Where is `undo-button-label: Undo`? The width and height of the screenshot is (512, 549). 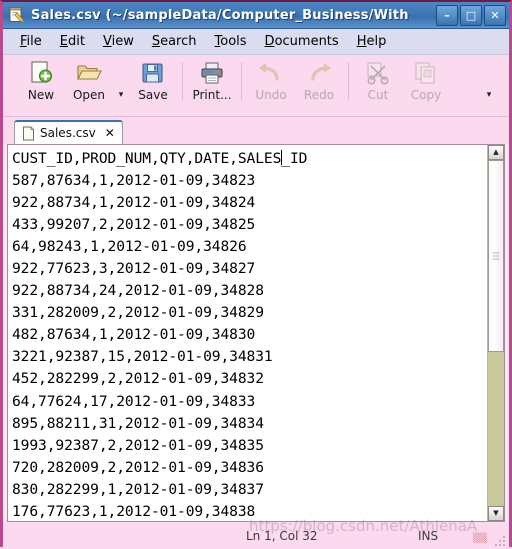 undo-button-label: Undo is located at coordinates (271, 95).